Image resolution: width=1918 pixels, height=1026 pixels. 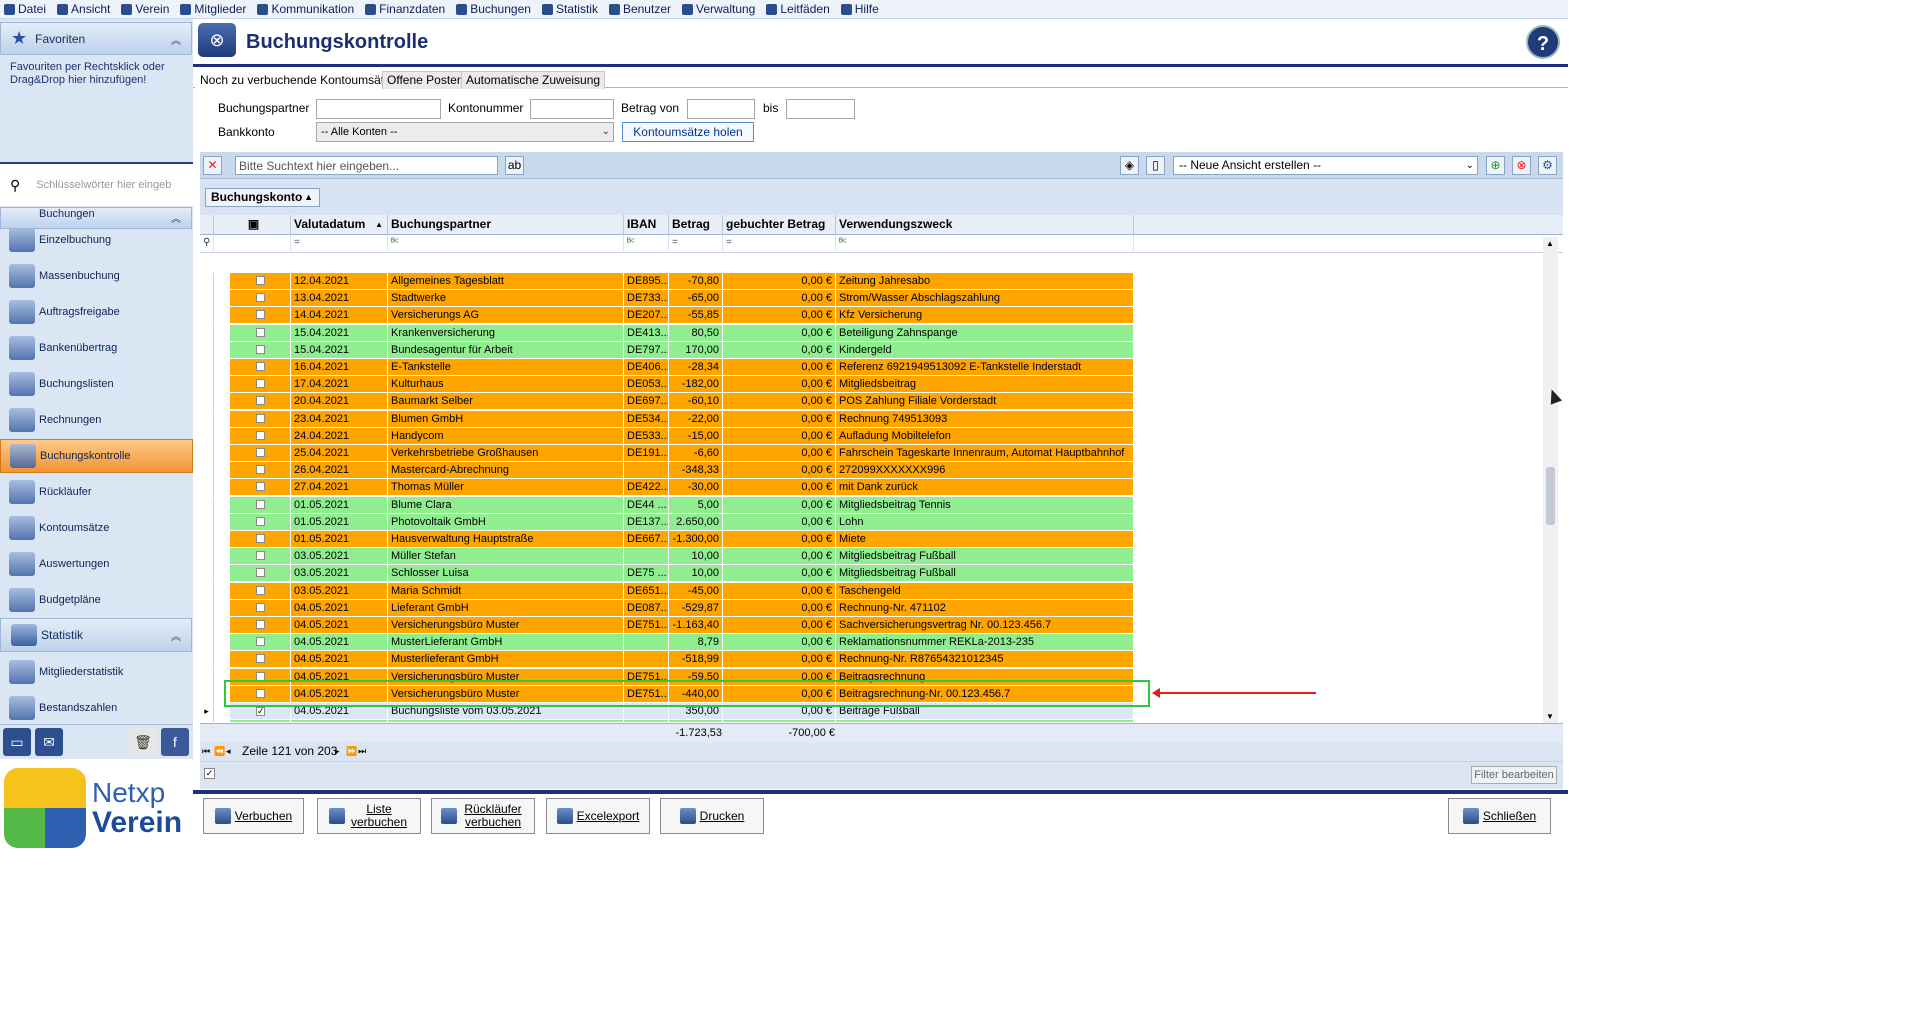 I want to click on cell-b: -22,00, so click(x=696, y=419).